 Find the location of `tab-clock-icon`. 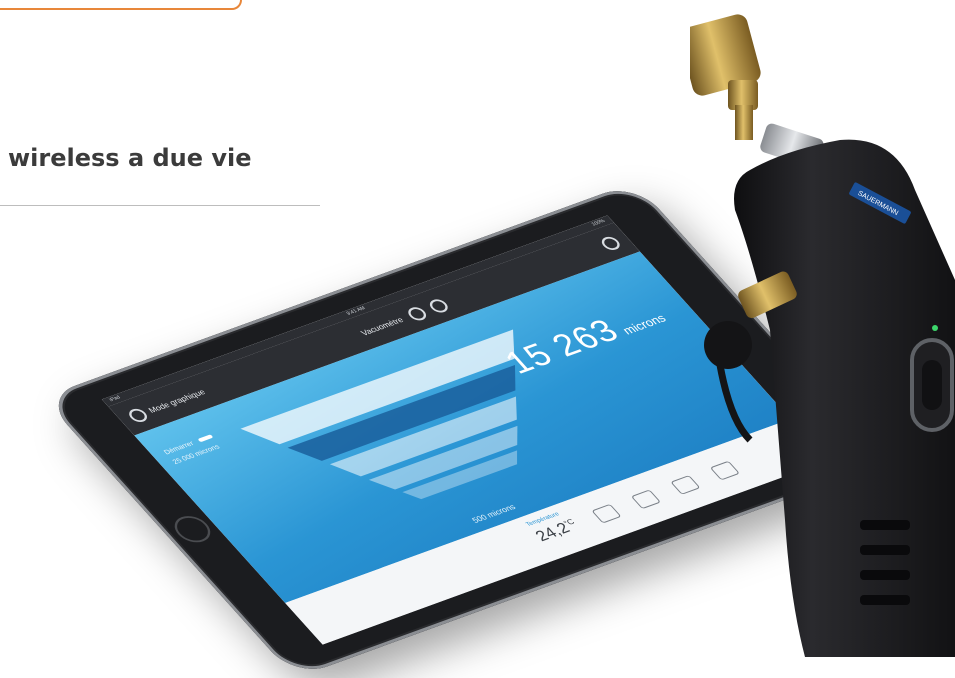

tab-clock-icon is located at coordinates (606, 513).